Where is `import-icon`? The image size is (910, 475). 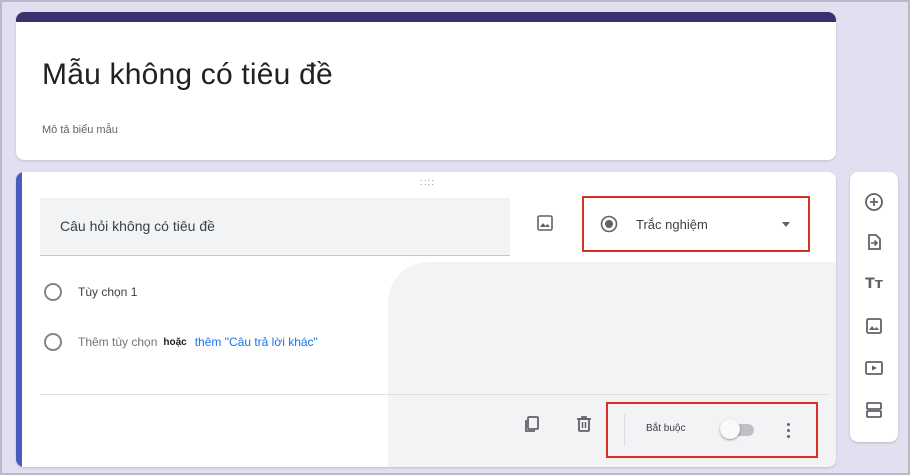
import-icon is located at coordinates (874, 242).